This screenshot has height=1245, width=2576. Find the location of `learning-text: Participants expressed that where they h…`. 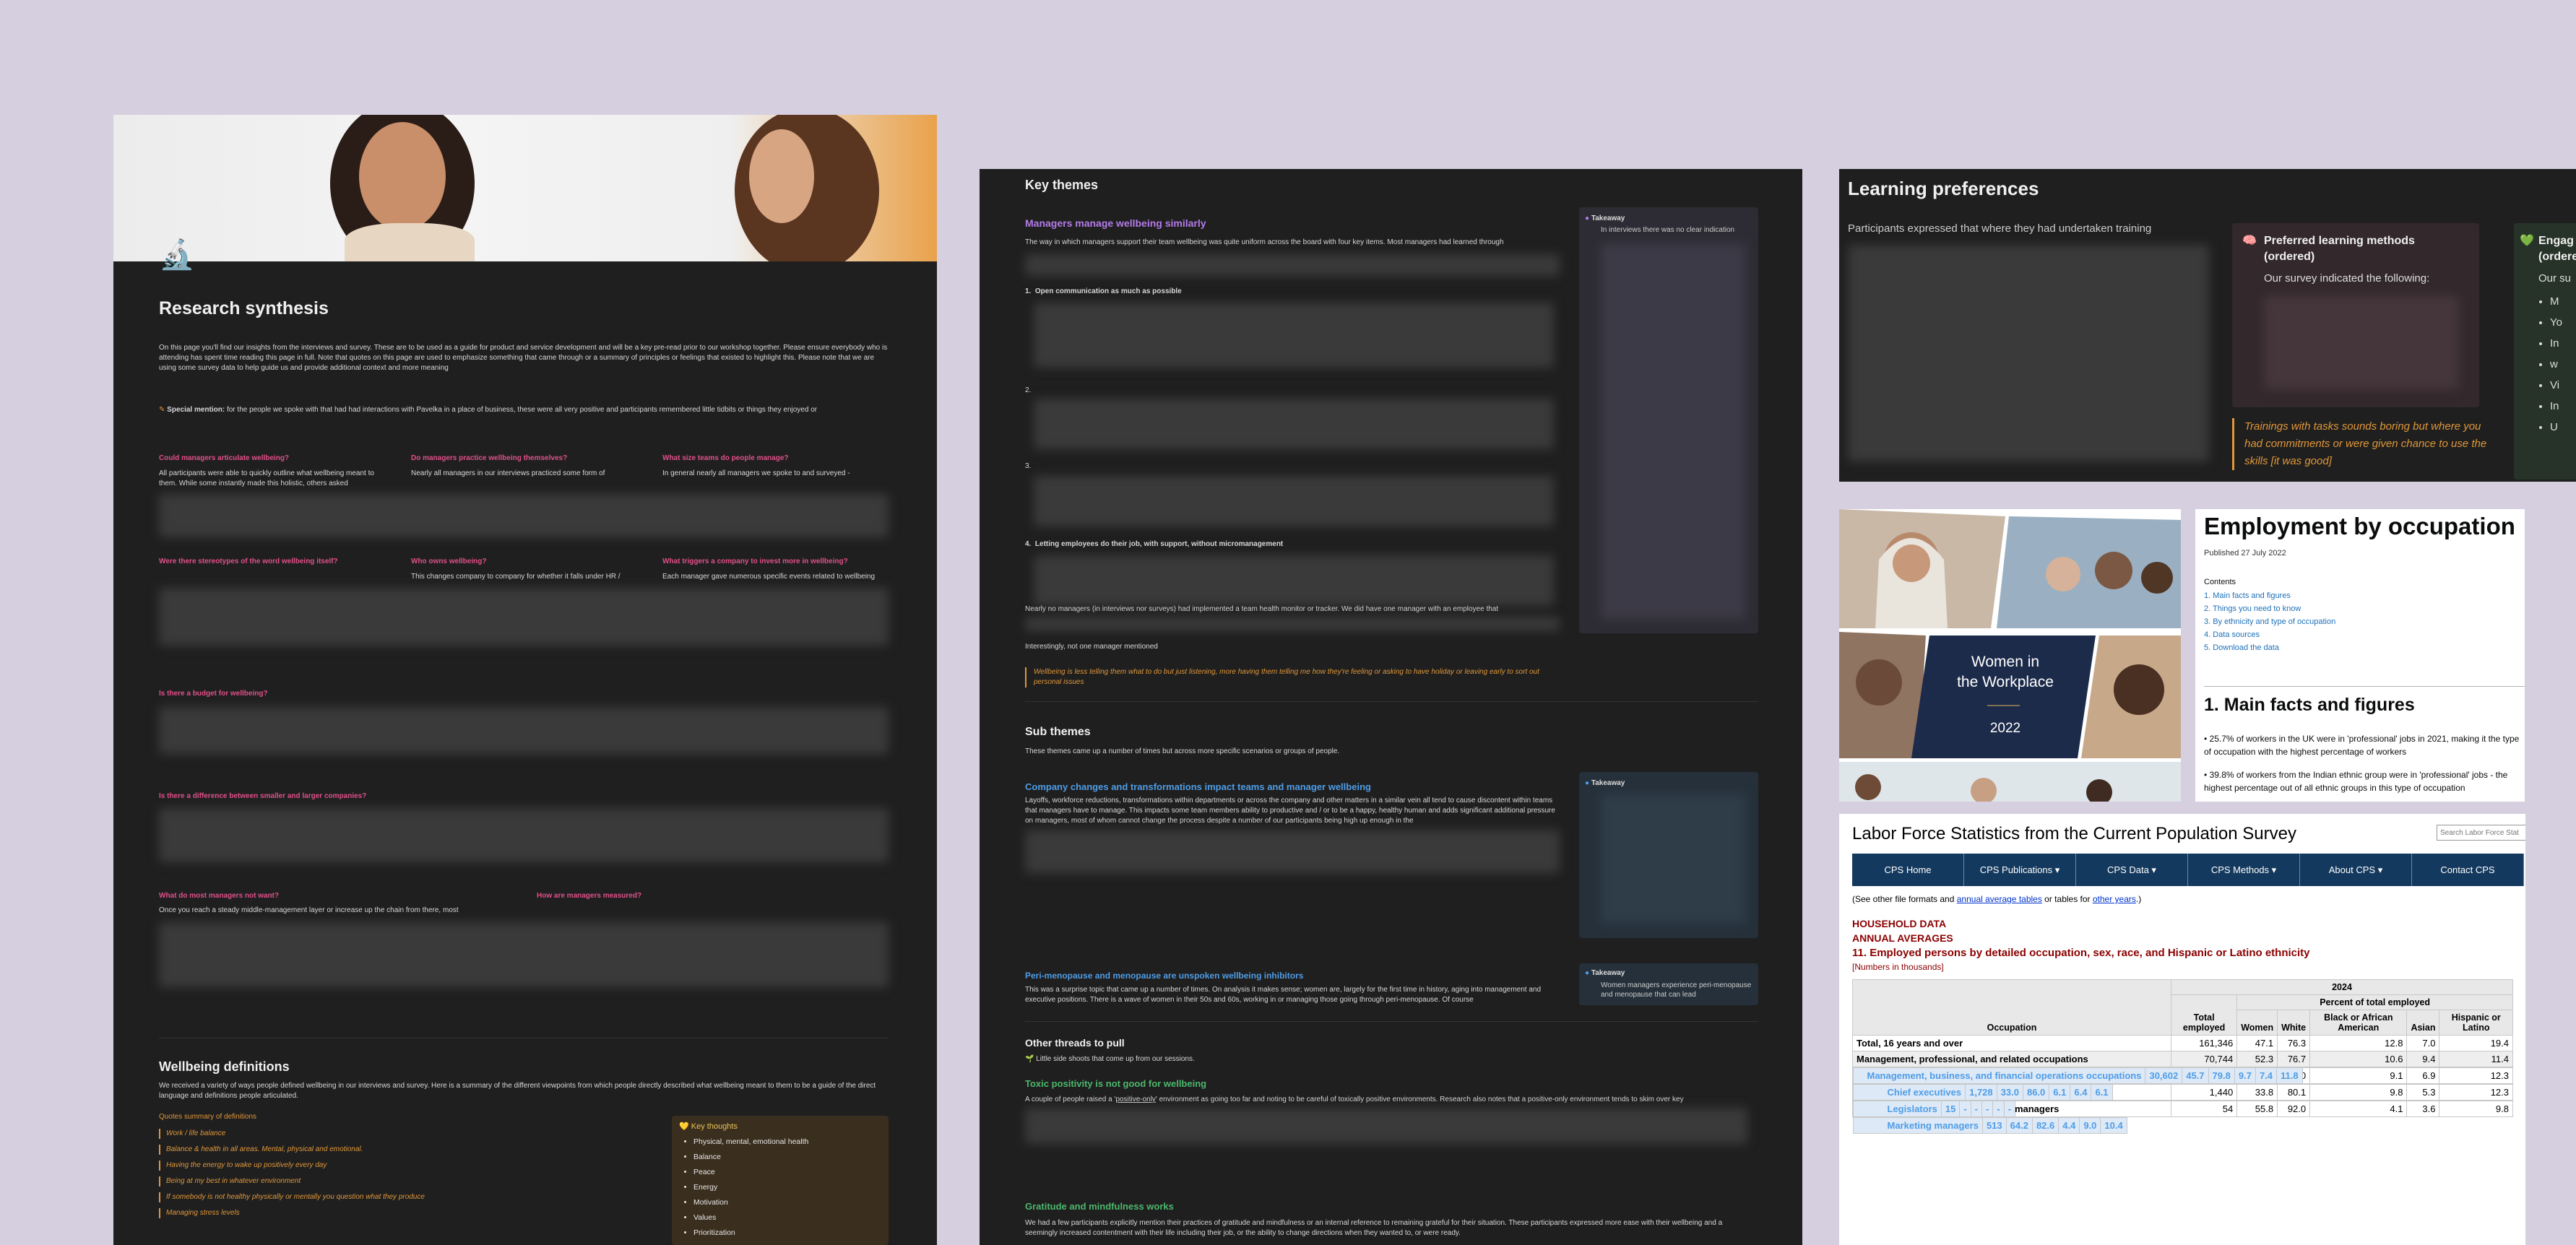

learning-text: Participants expressed that where they h… is located at coordinates (2000, 228).